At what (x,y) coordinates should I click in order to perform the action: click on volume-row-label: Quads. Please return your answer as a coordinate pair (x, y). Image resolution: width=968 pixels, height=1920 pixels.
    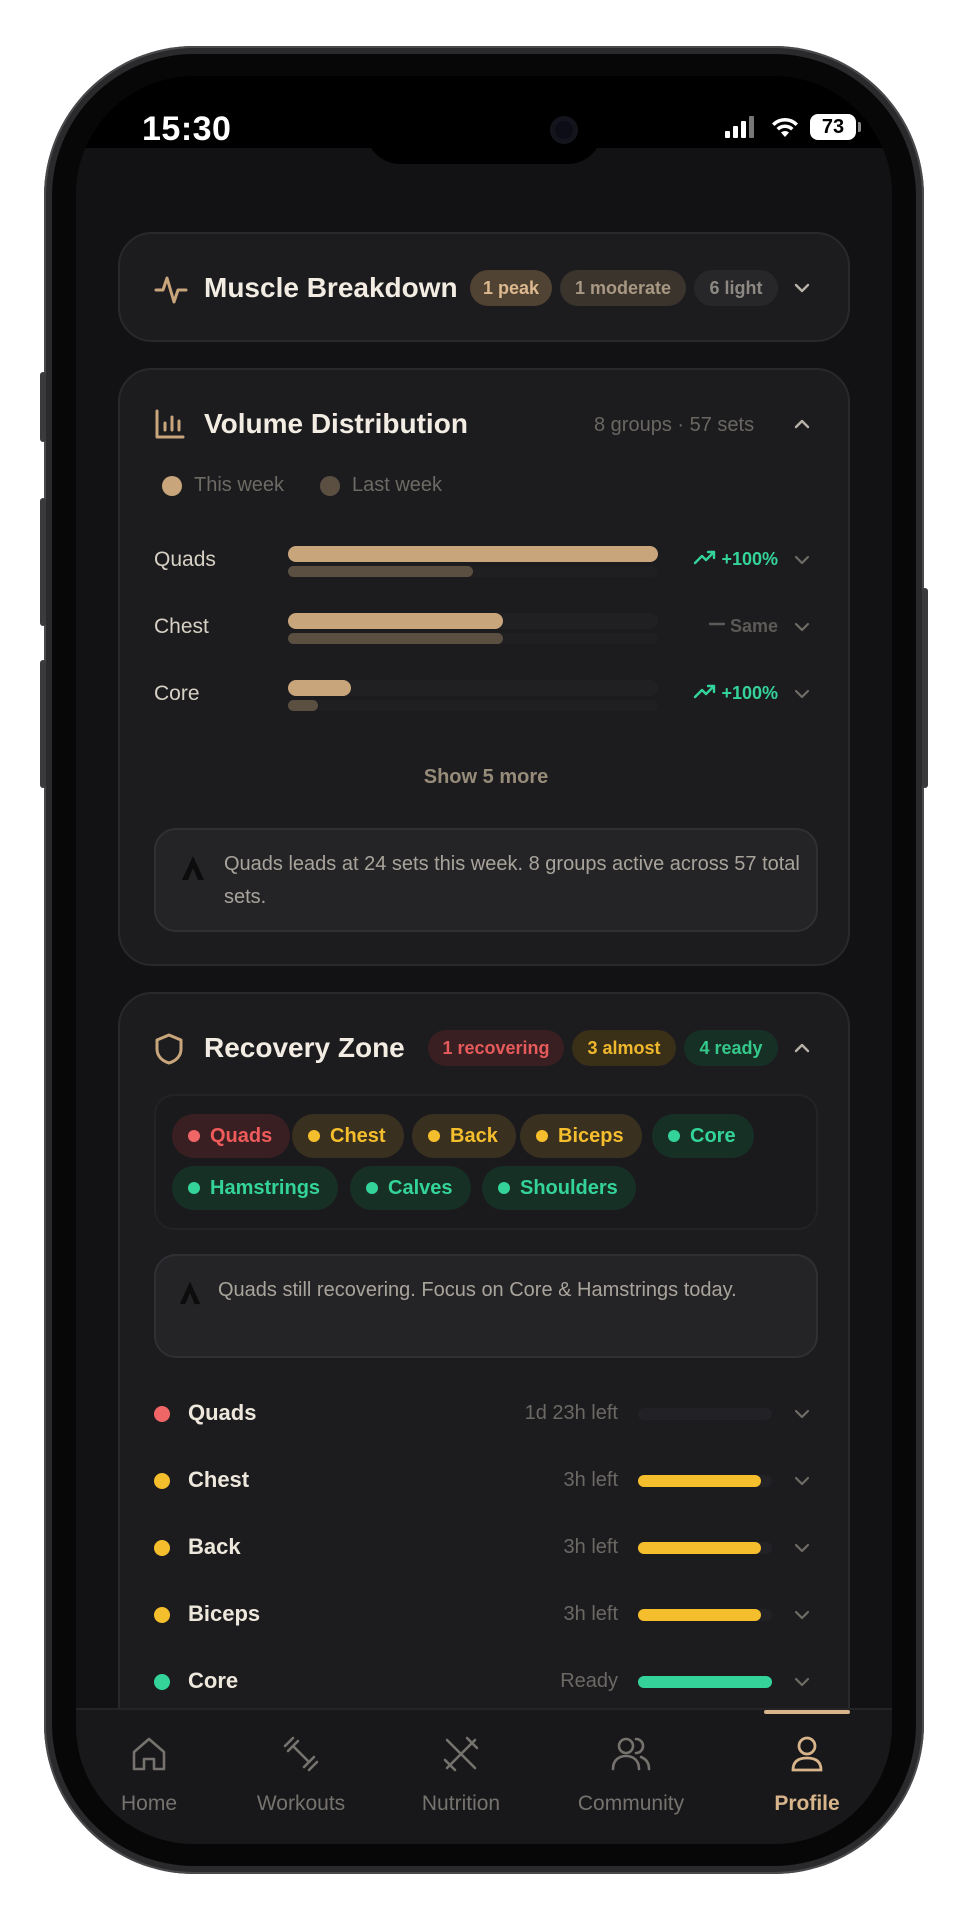
    Looking at the image, I should click on (185, 559).